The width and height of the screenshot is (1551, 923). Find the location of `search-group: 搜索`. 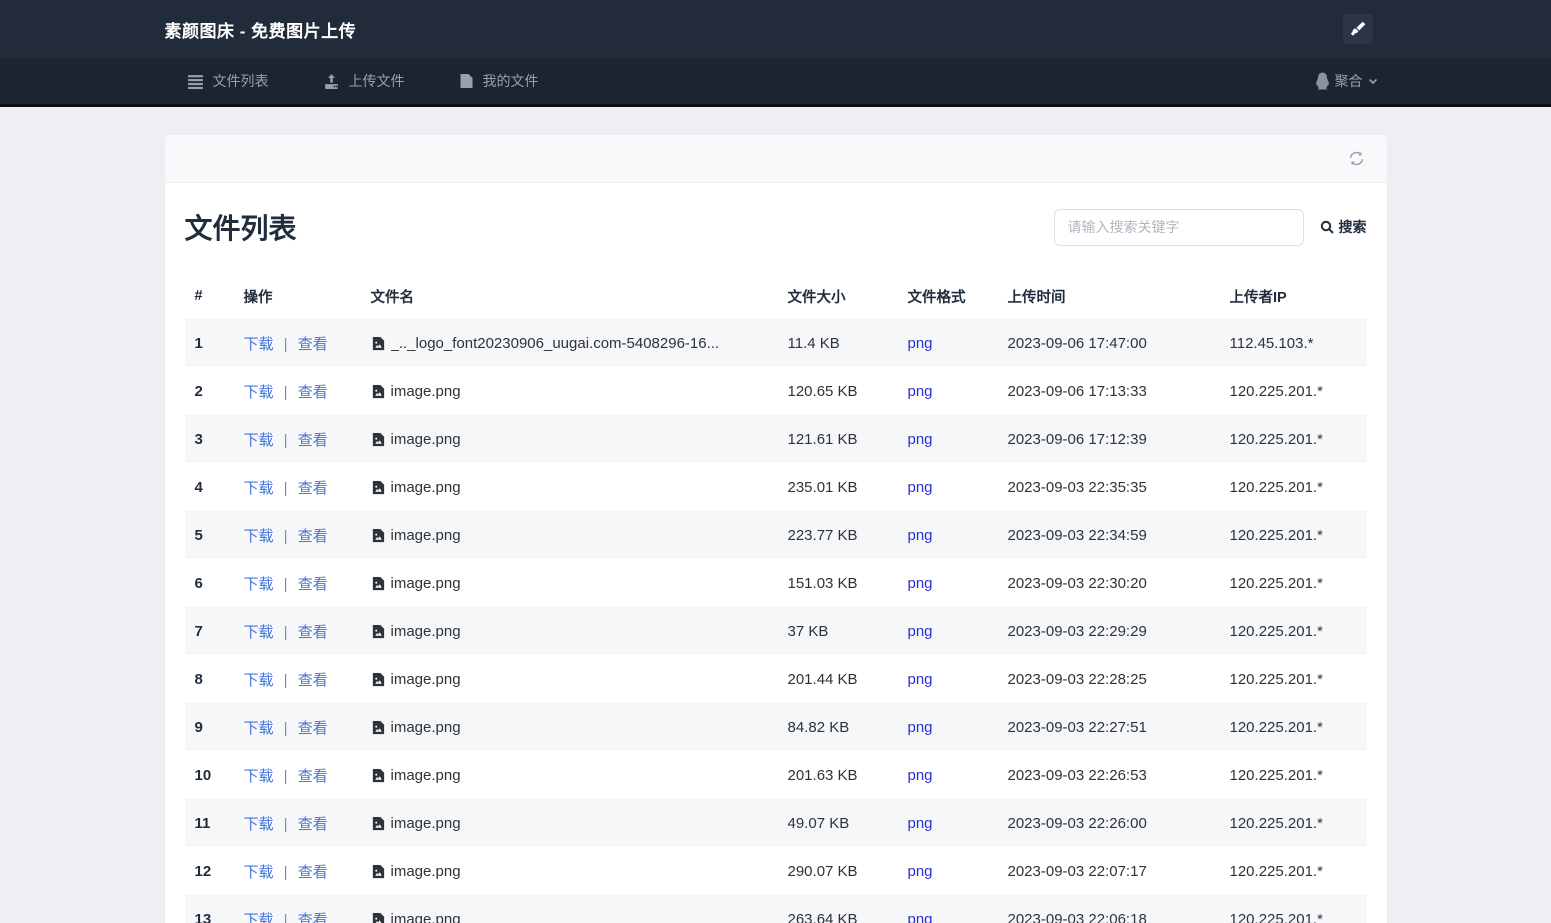

search-group: 搜索 is located at coordinates (1210, 227).